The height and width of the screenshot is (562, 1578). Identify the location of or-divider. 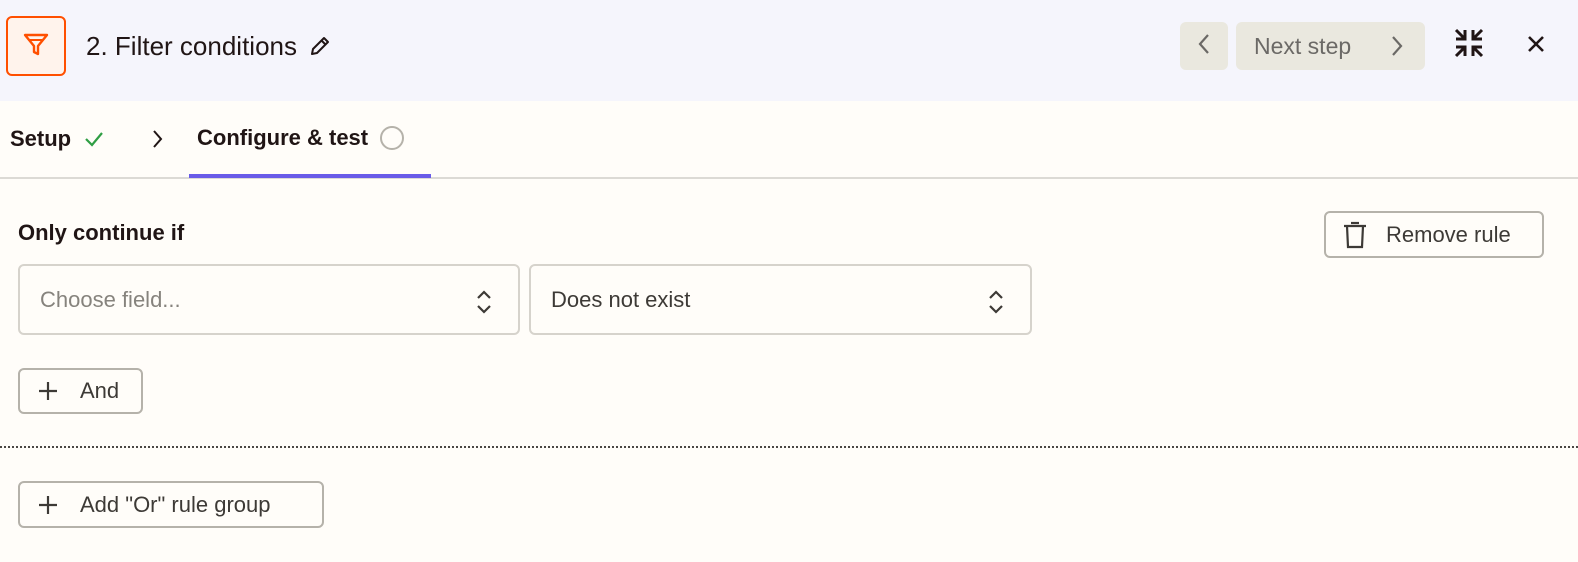
(789, 447).